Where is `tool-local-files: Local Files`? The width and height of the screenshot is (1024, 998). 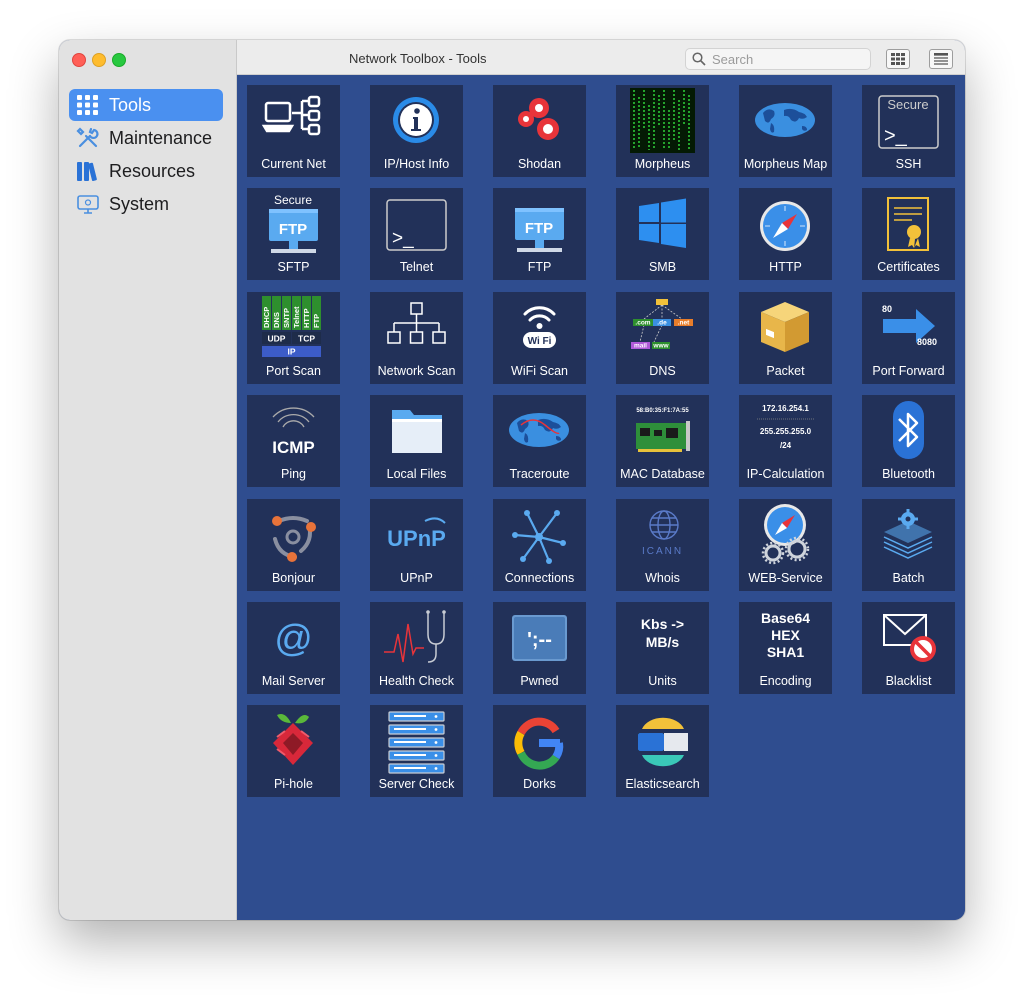
tool-local-files: Local Files is located at coordinates (416, 441).